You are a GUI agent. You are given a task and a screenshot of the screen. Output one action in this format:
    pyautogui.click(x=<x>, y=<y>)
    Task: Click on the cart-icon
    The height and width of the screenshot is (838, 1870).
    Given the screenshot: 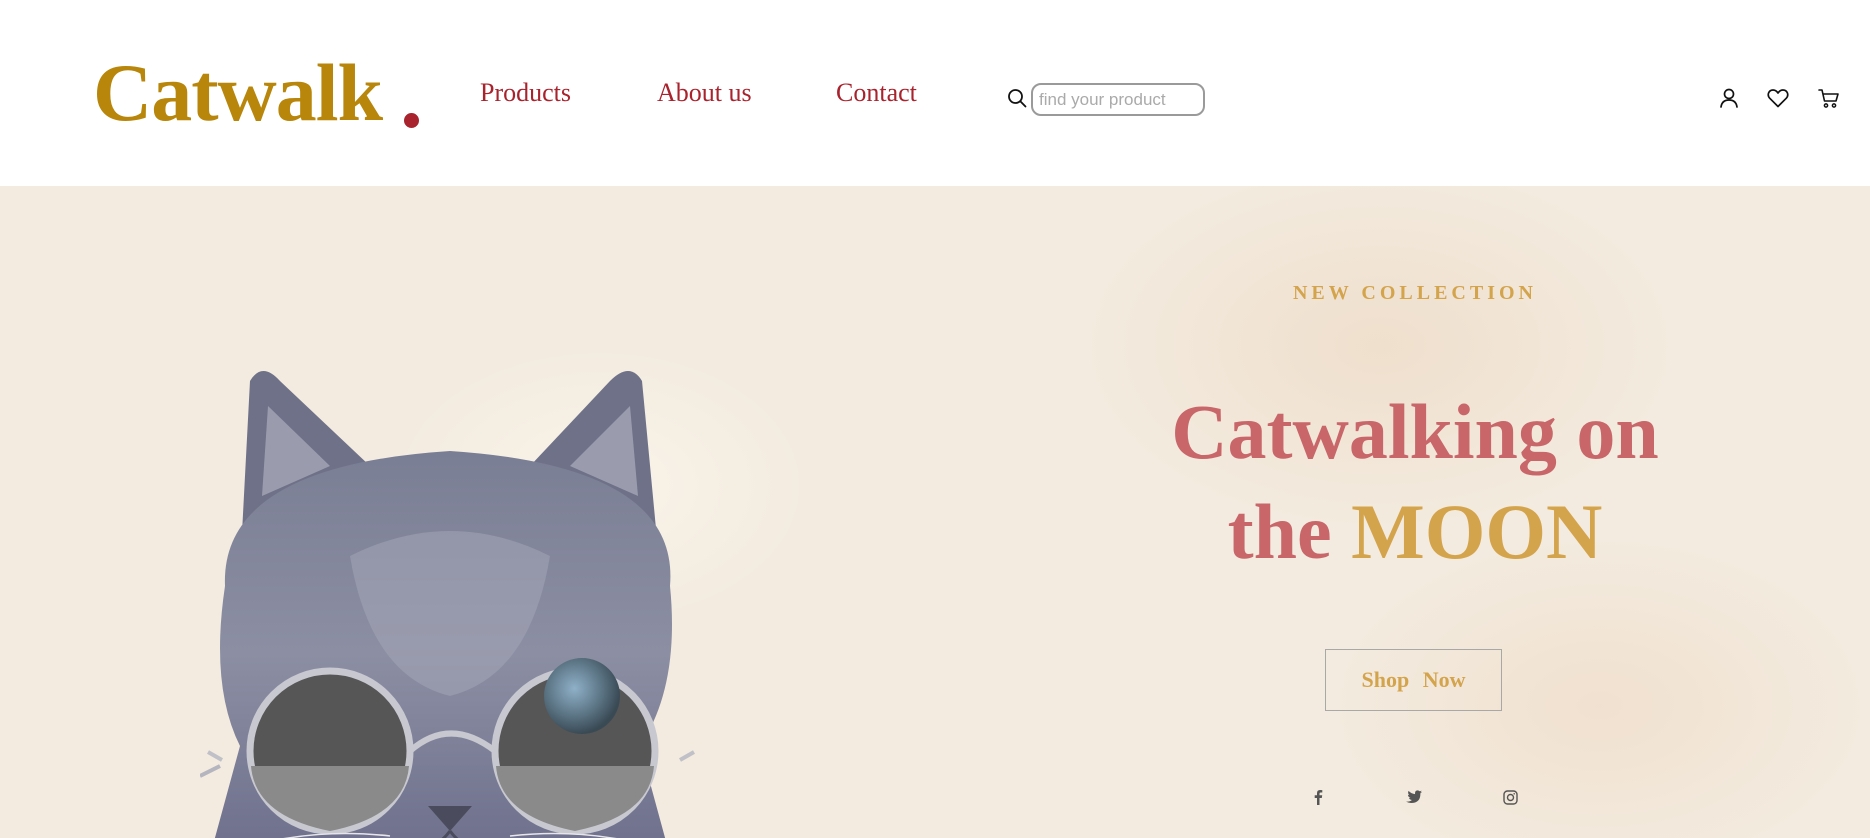 What is the action you would take?
    pyautogui.click(x=1829, y=98)
    